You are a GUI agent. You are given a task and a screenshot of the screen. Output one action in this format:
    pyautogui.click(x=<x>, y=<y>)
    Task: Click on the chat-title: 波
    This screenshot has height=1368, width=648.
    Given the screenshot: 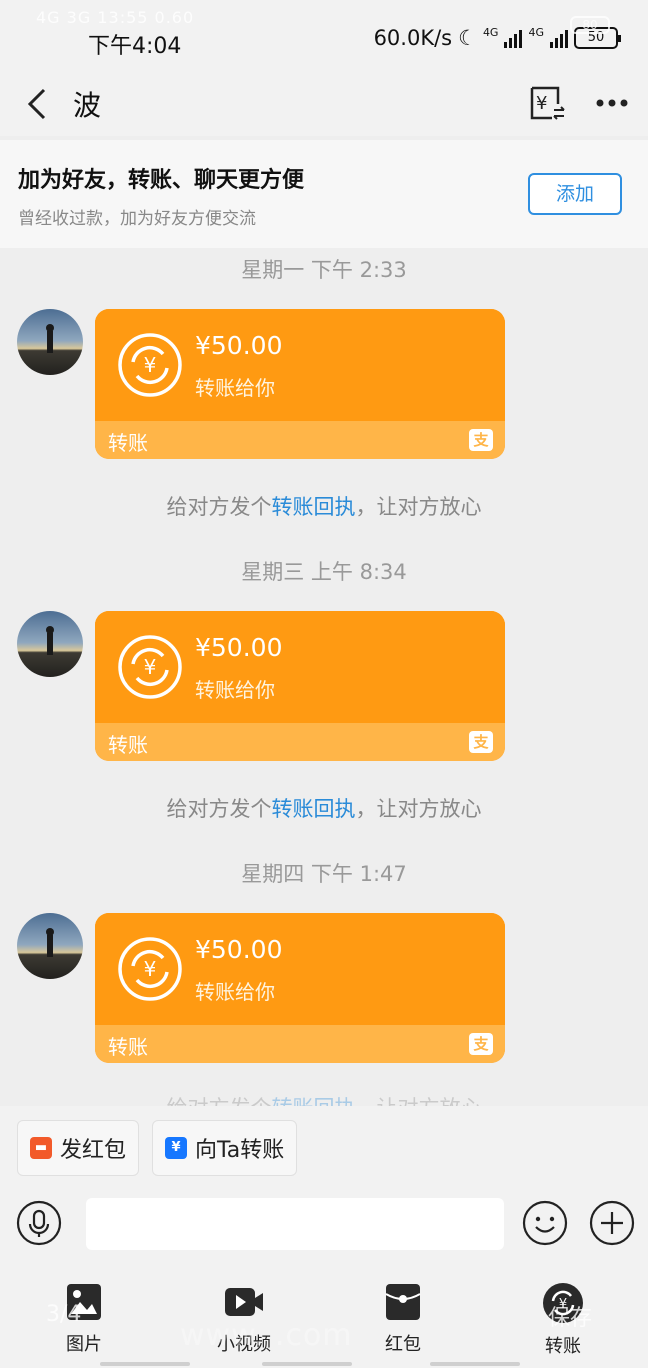 What is the action you would take?
    pyautogui.click(x=87, y=105)
    